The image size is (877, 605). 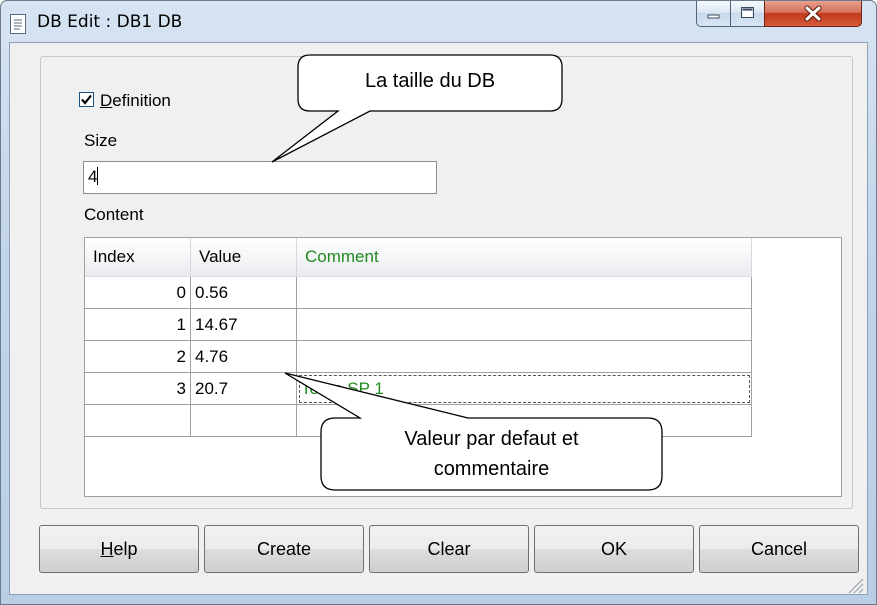 I want to click on content-callout-text-line2: commentaire, so click(x=491, y=469).